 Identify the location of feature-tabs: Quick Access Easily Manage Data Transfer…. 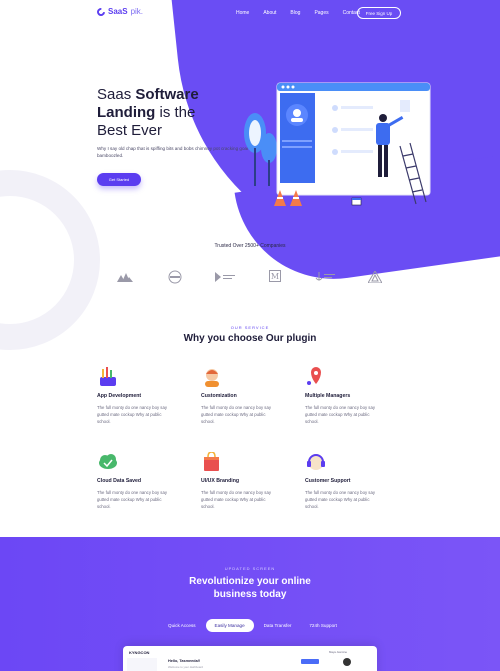
(252, 625).